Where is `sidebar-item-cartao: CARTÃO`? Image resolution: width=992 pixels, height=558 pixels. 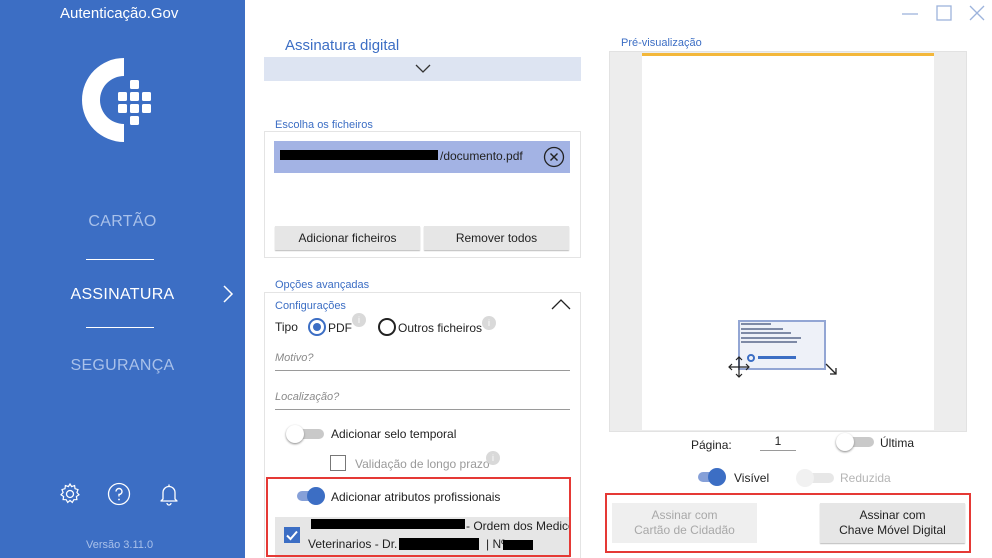
sidebar-item-cartao: CARTÃO is located at coordinates (122, 222).